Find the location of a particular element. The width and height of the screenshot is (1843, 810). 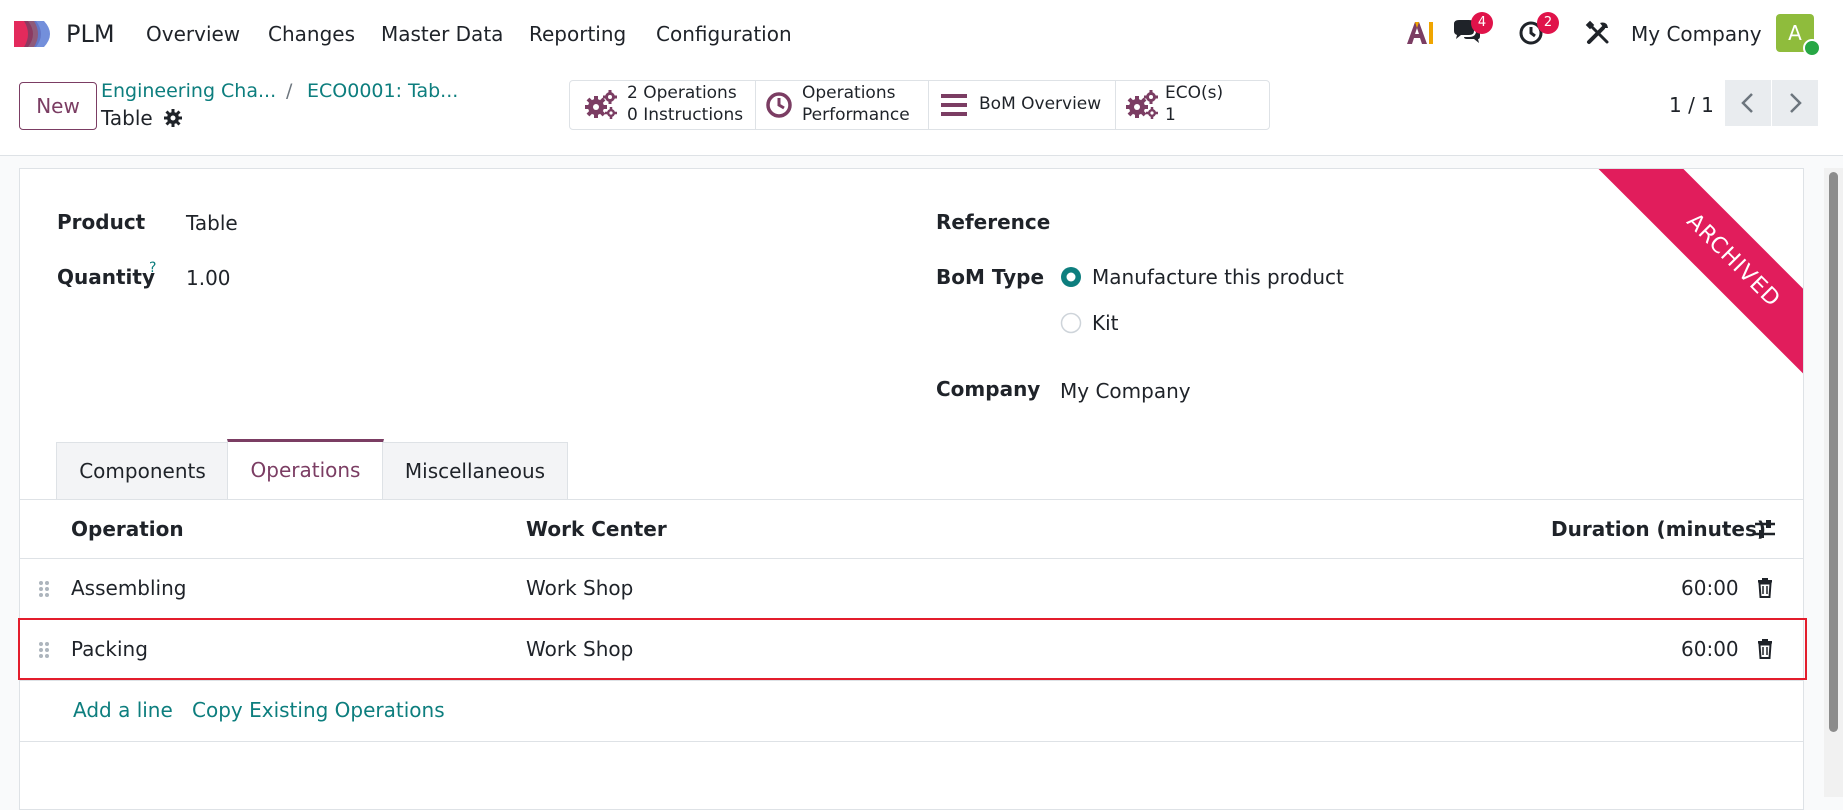

product-label: Product is located at coordinates (101, 222).